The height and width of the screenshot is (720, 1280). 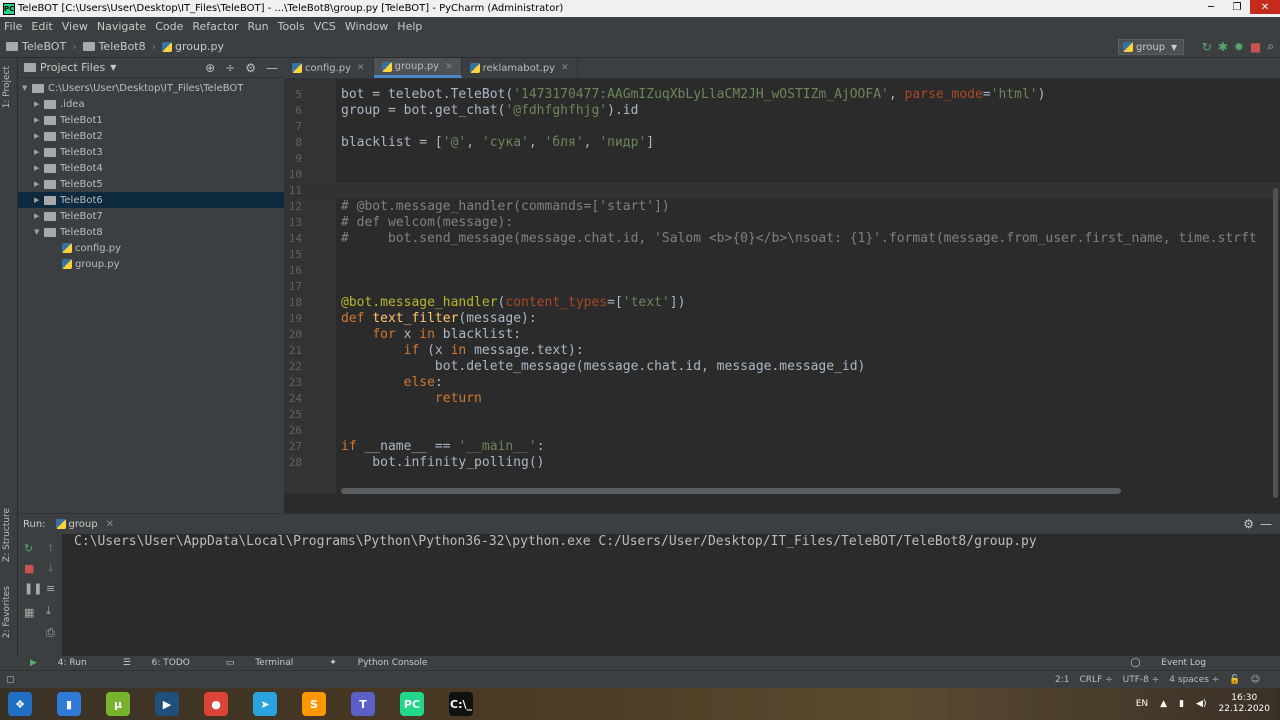 I want to click on menu-code: Code, so click(x=169, y=26).